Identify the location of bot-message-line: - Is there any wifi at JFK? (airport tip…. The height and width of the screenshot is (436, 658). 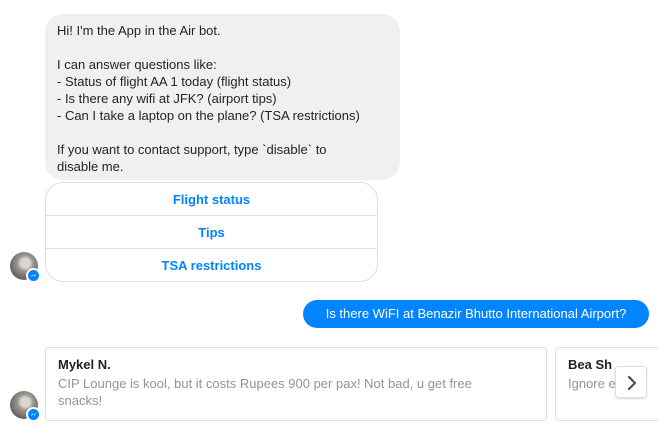
(167, 98).